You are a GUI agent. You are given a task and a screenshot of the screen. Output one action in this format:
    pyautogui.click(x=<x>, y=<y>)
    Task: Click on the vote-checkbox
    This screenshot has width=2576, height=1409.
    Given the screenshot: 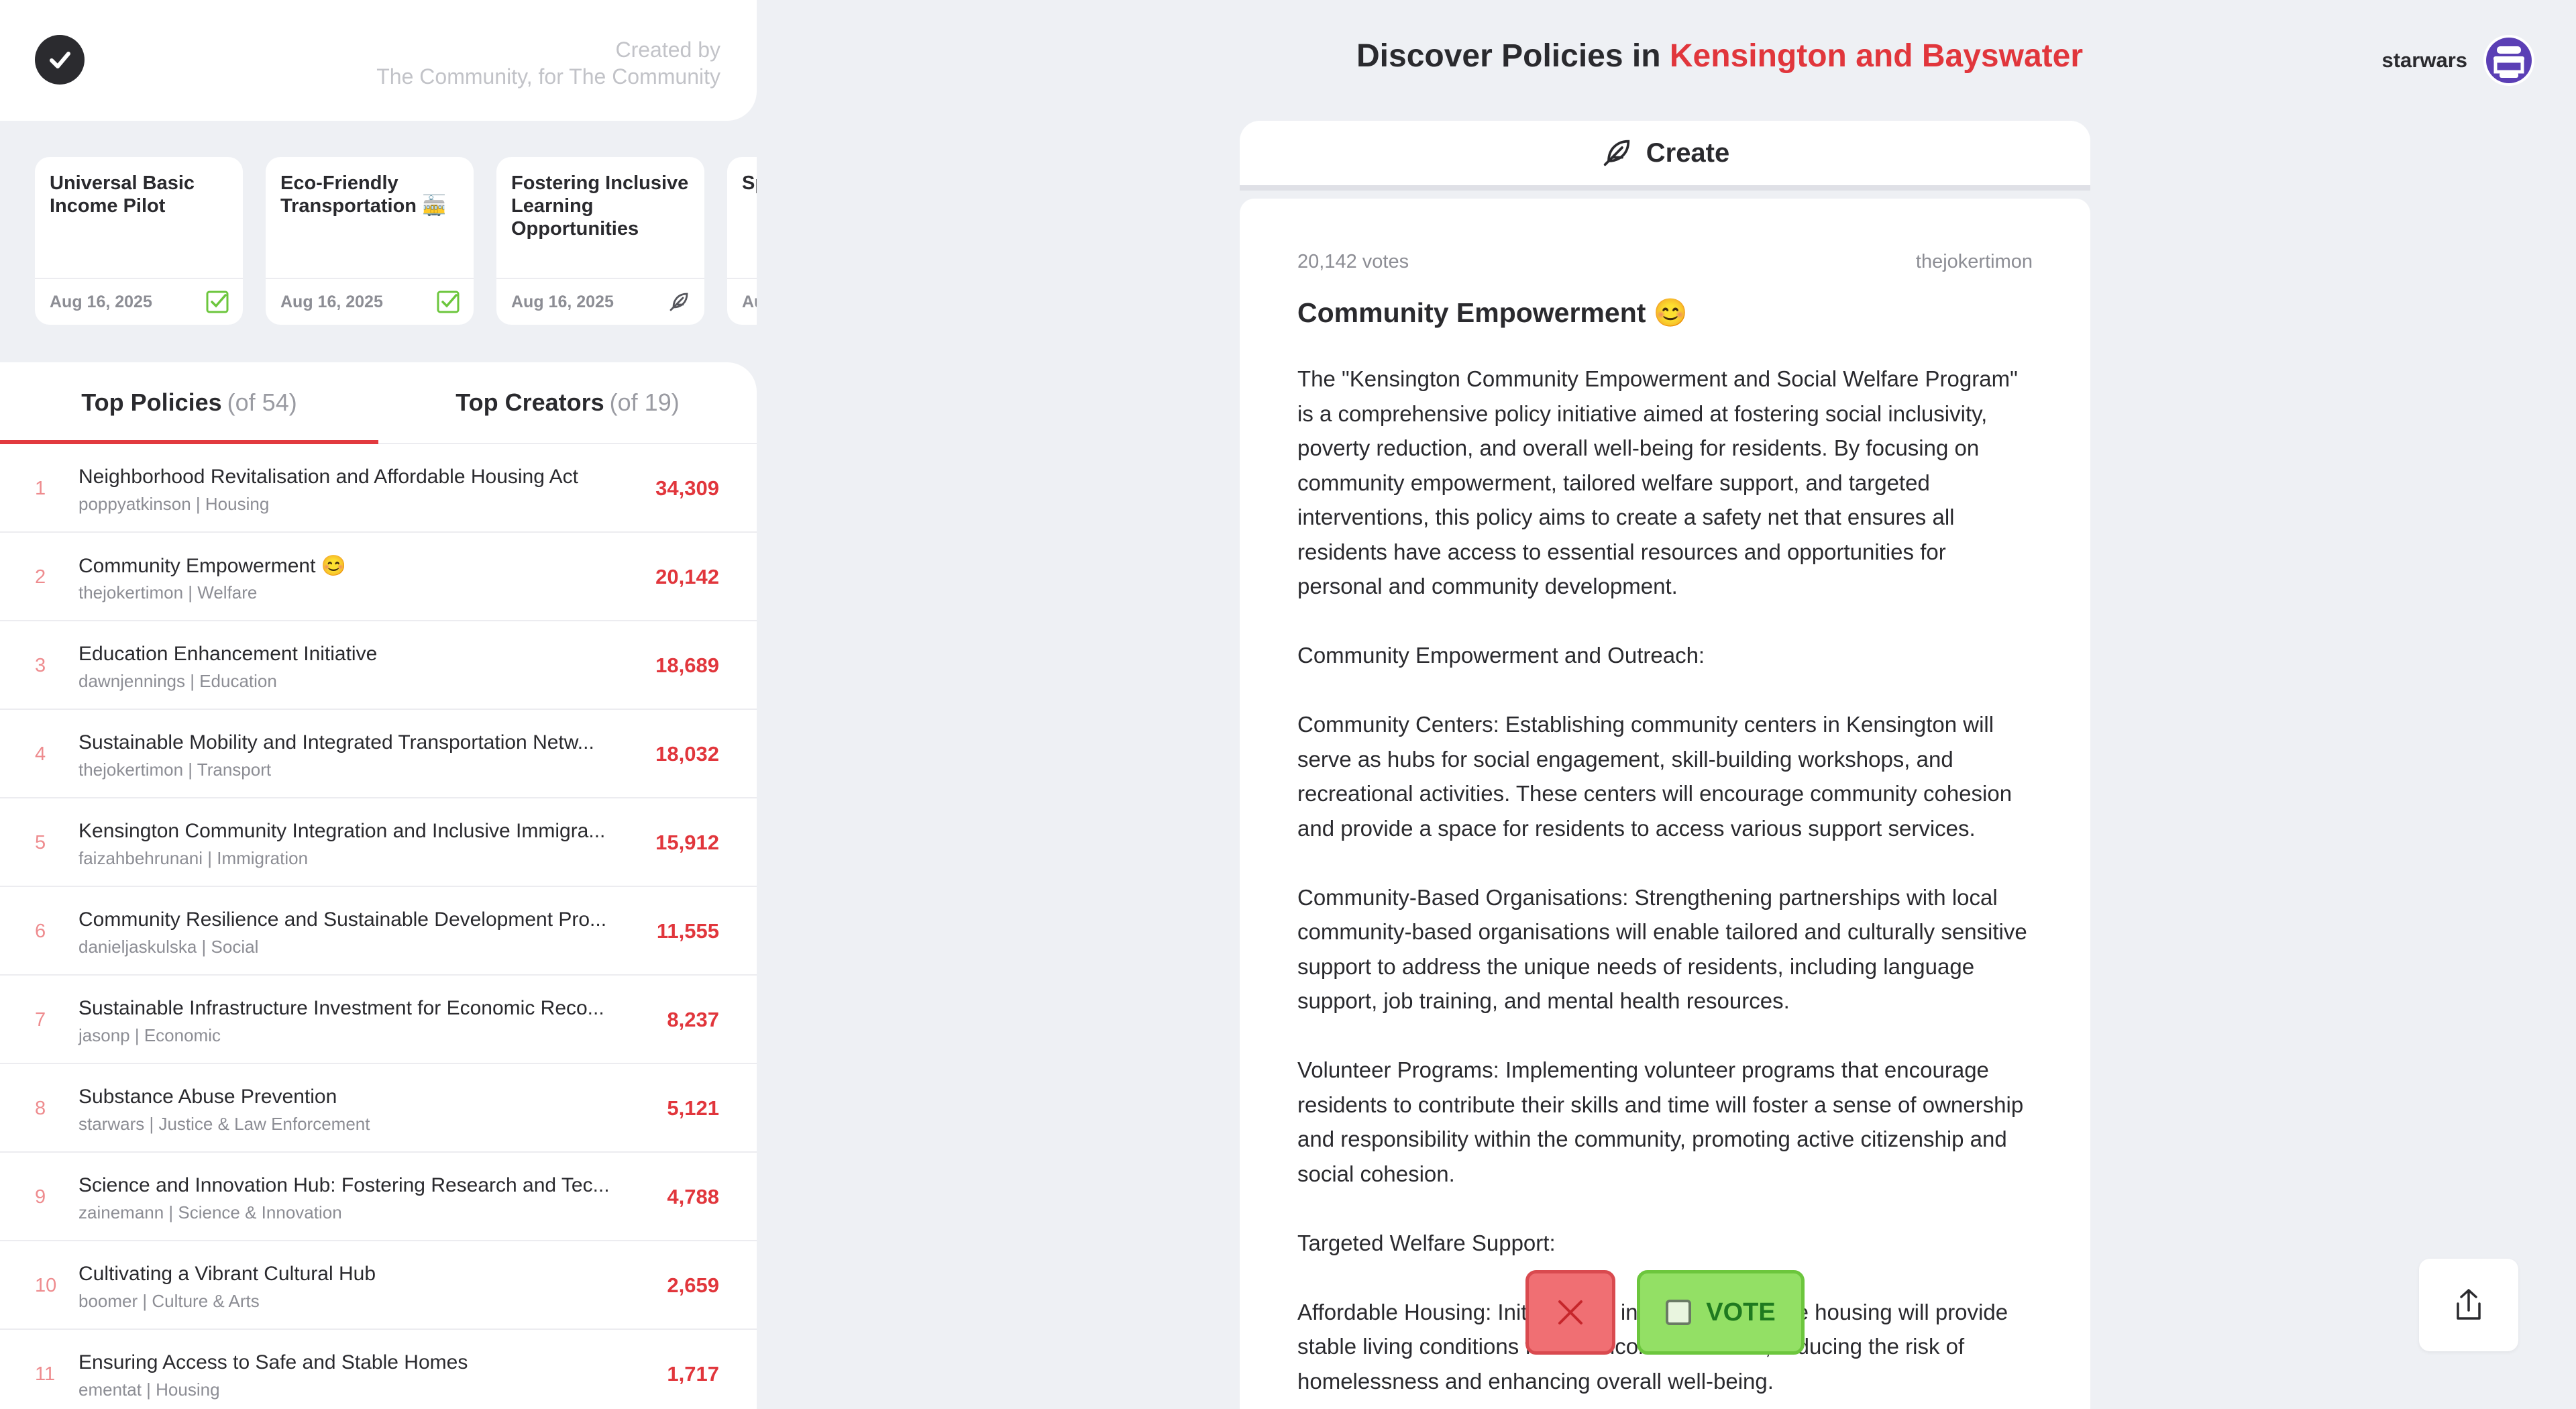 What is the action you would take?
    pyautogui.click(x=1679, y=1312)
    